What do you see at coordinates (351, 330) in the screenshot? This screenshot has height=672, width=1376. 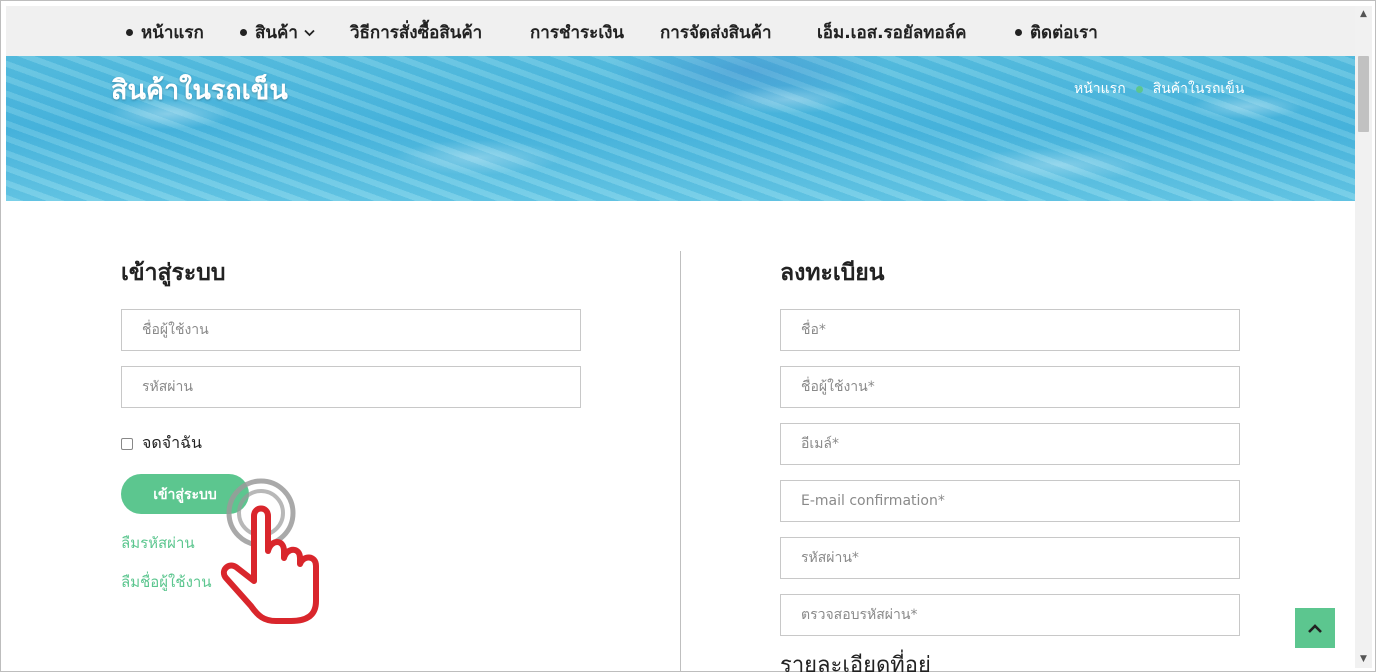 I see `username-input` at bounding box center [351, 330].